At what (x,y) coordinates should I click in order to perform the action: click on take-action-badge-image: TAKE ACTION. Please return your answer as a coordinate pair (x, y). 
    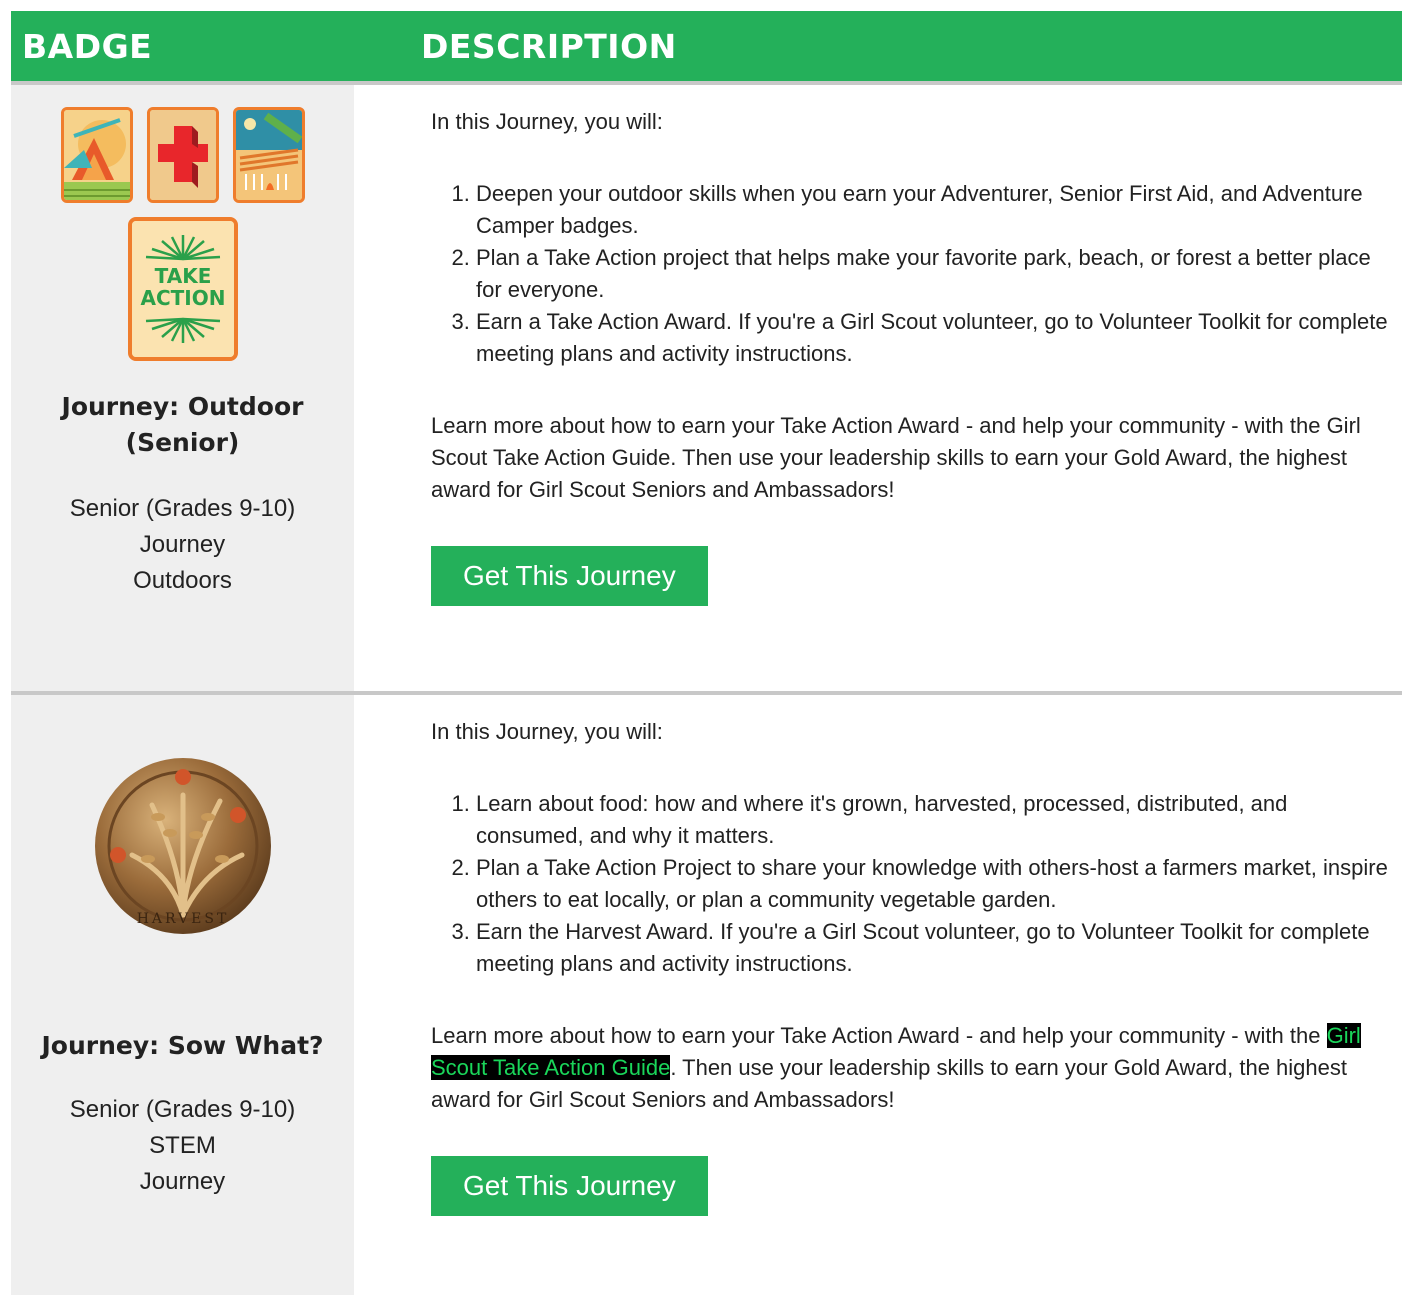
    Looking at the image, I should click on (182, 289).